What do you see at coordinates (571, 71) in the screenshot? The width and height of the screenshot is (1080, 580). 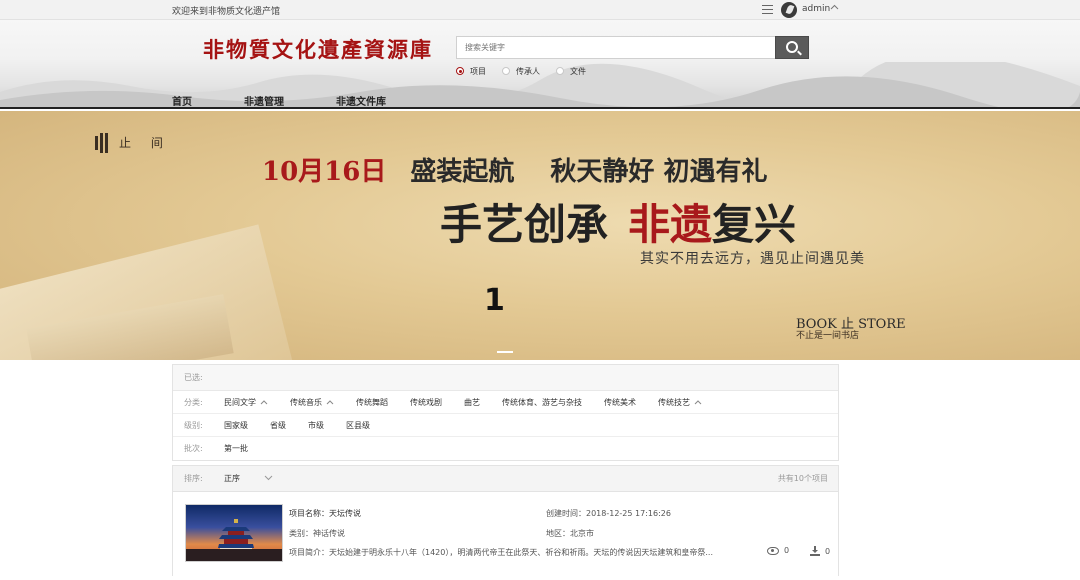 I see `radio-file: 文件` at bounding box center [571, 71].